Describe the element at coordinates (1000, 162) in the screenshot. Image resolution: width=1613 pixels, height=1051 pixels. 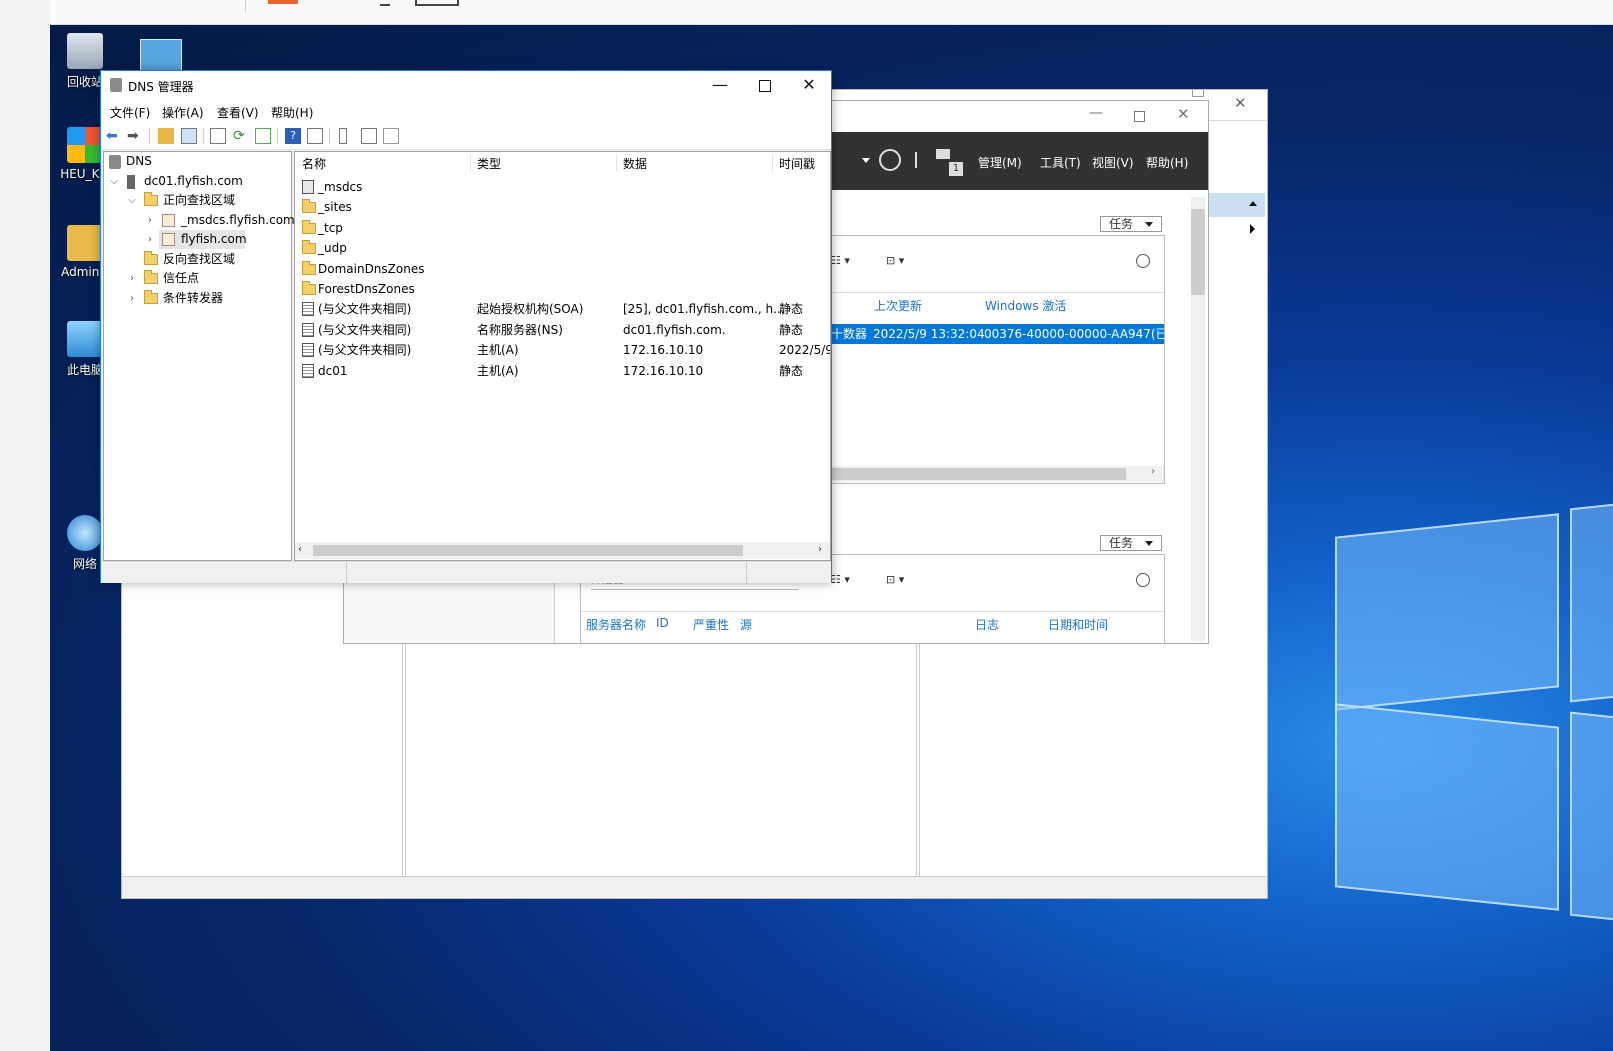
I see `menu-manage: 管理(M)` at that location.